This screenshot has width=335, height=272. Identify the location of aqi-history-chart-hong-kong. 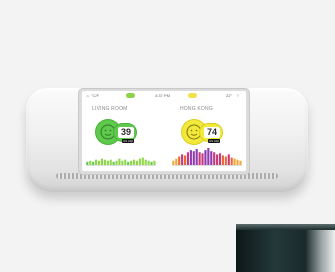
(207, 157).